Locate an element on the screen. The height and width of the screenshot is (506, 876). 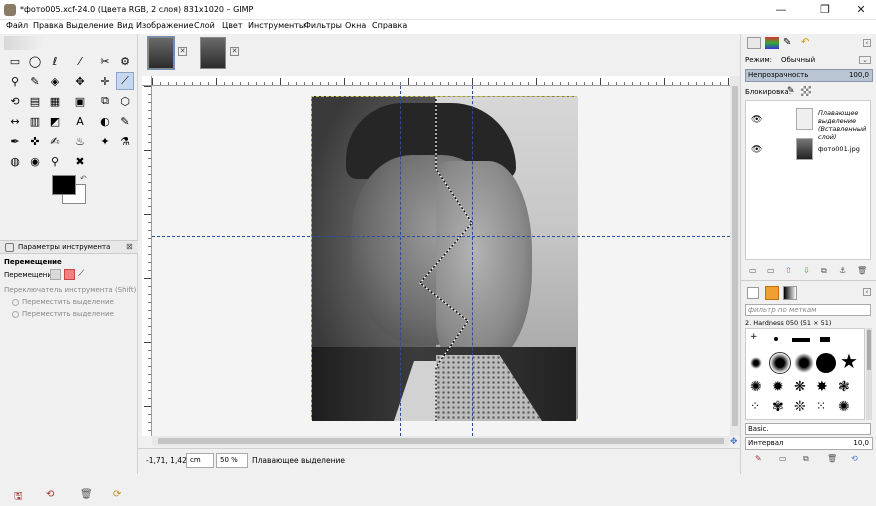
visibility-eye-icon: 👁 is located at coordinates (756, 150).